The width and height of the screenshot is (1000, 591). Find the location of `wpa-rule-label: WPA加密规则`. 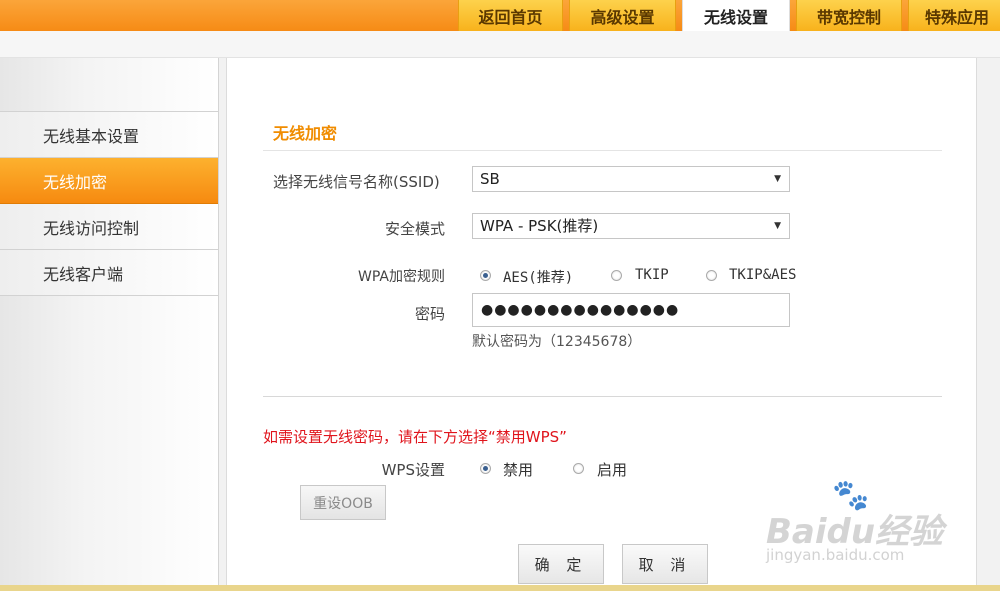

wpa-rule-label: WPA加密规则 is located at coordinates (401, 277).